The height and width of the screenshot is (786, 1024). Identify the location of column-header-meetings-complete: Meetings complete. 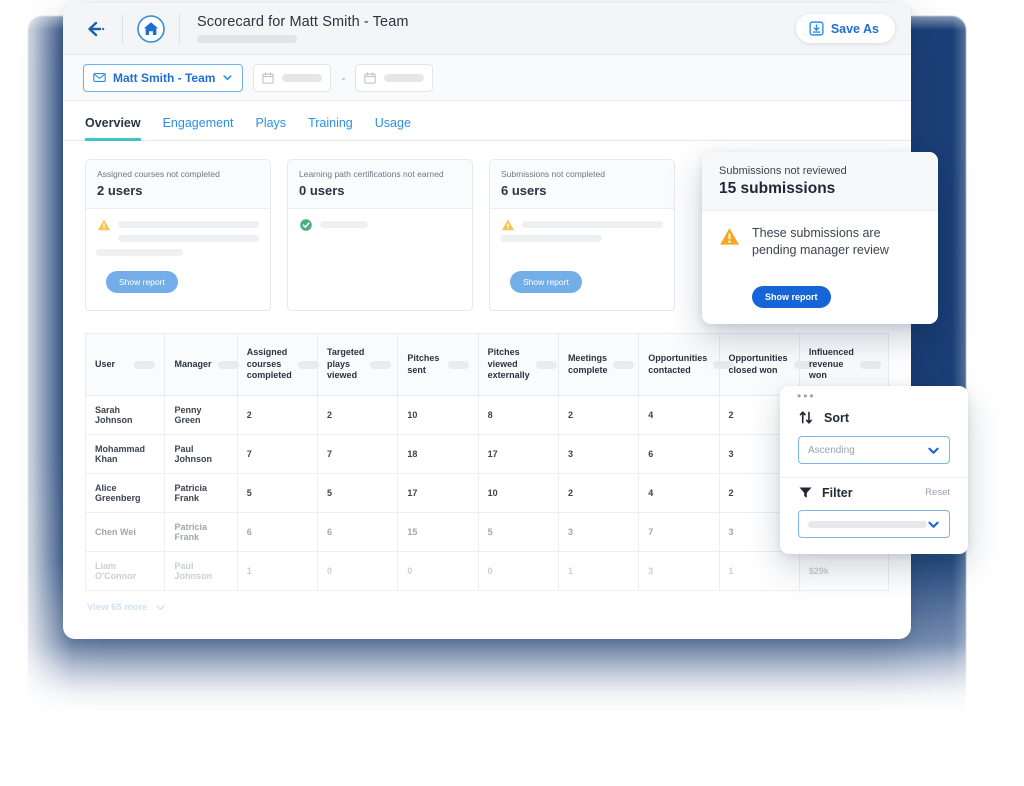
(598, 364).